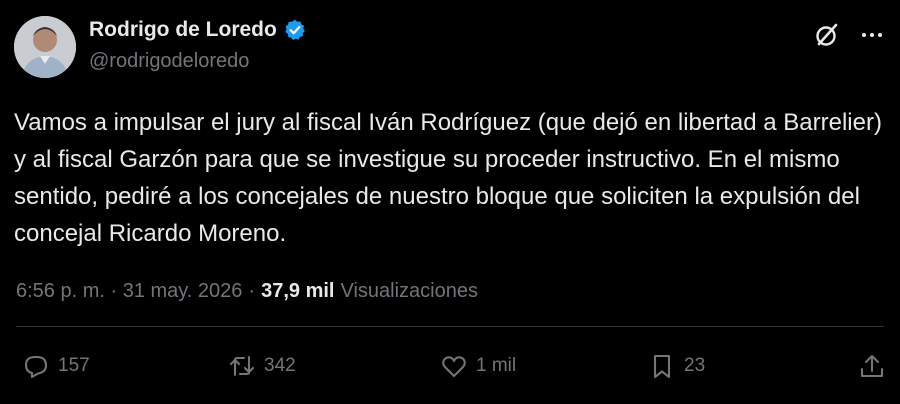 This screenshot has width=900, height=404. Describe the element at coordinates (454, 367) in the screenshot. I see `heart-icon` at that location.